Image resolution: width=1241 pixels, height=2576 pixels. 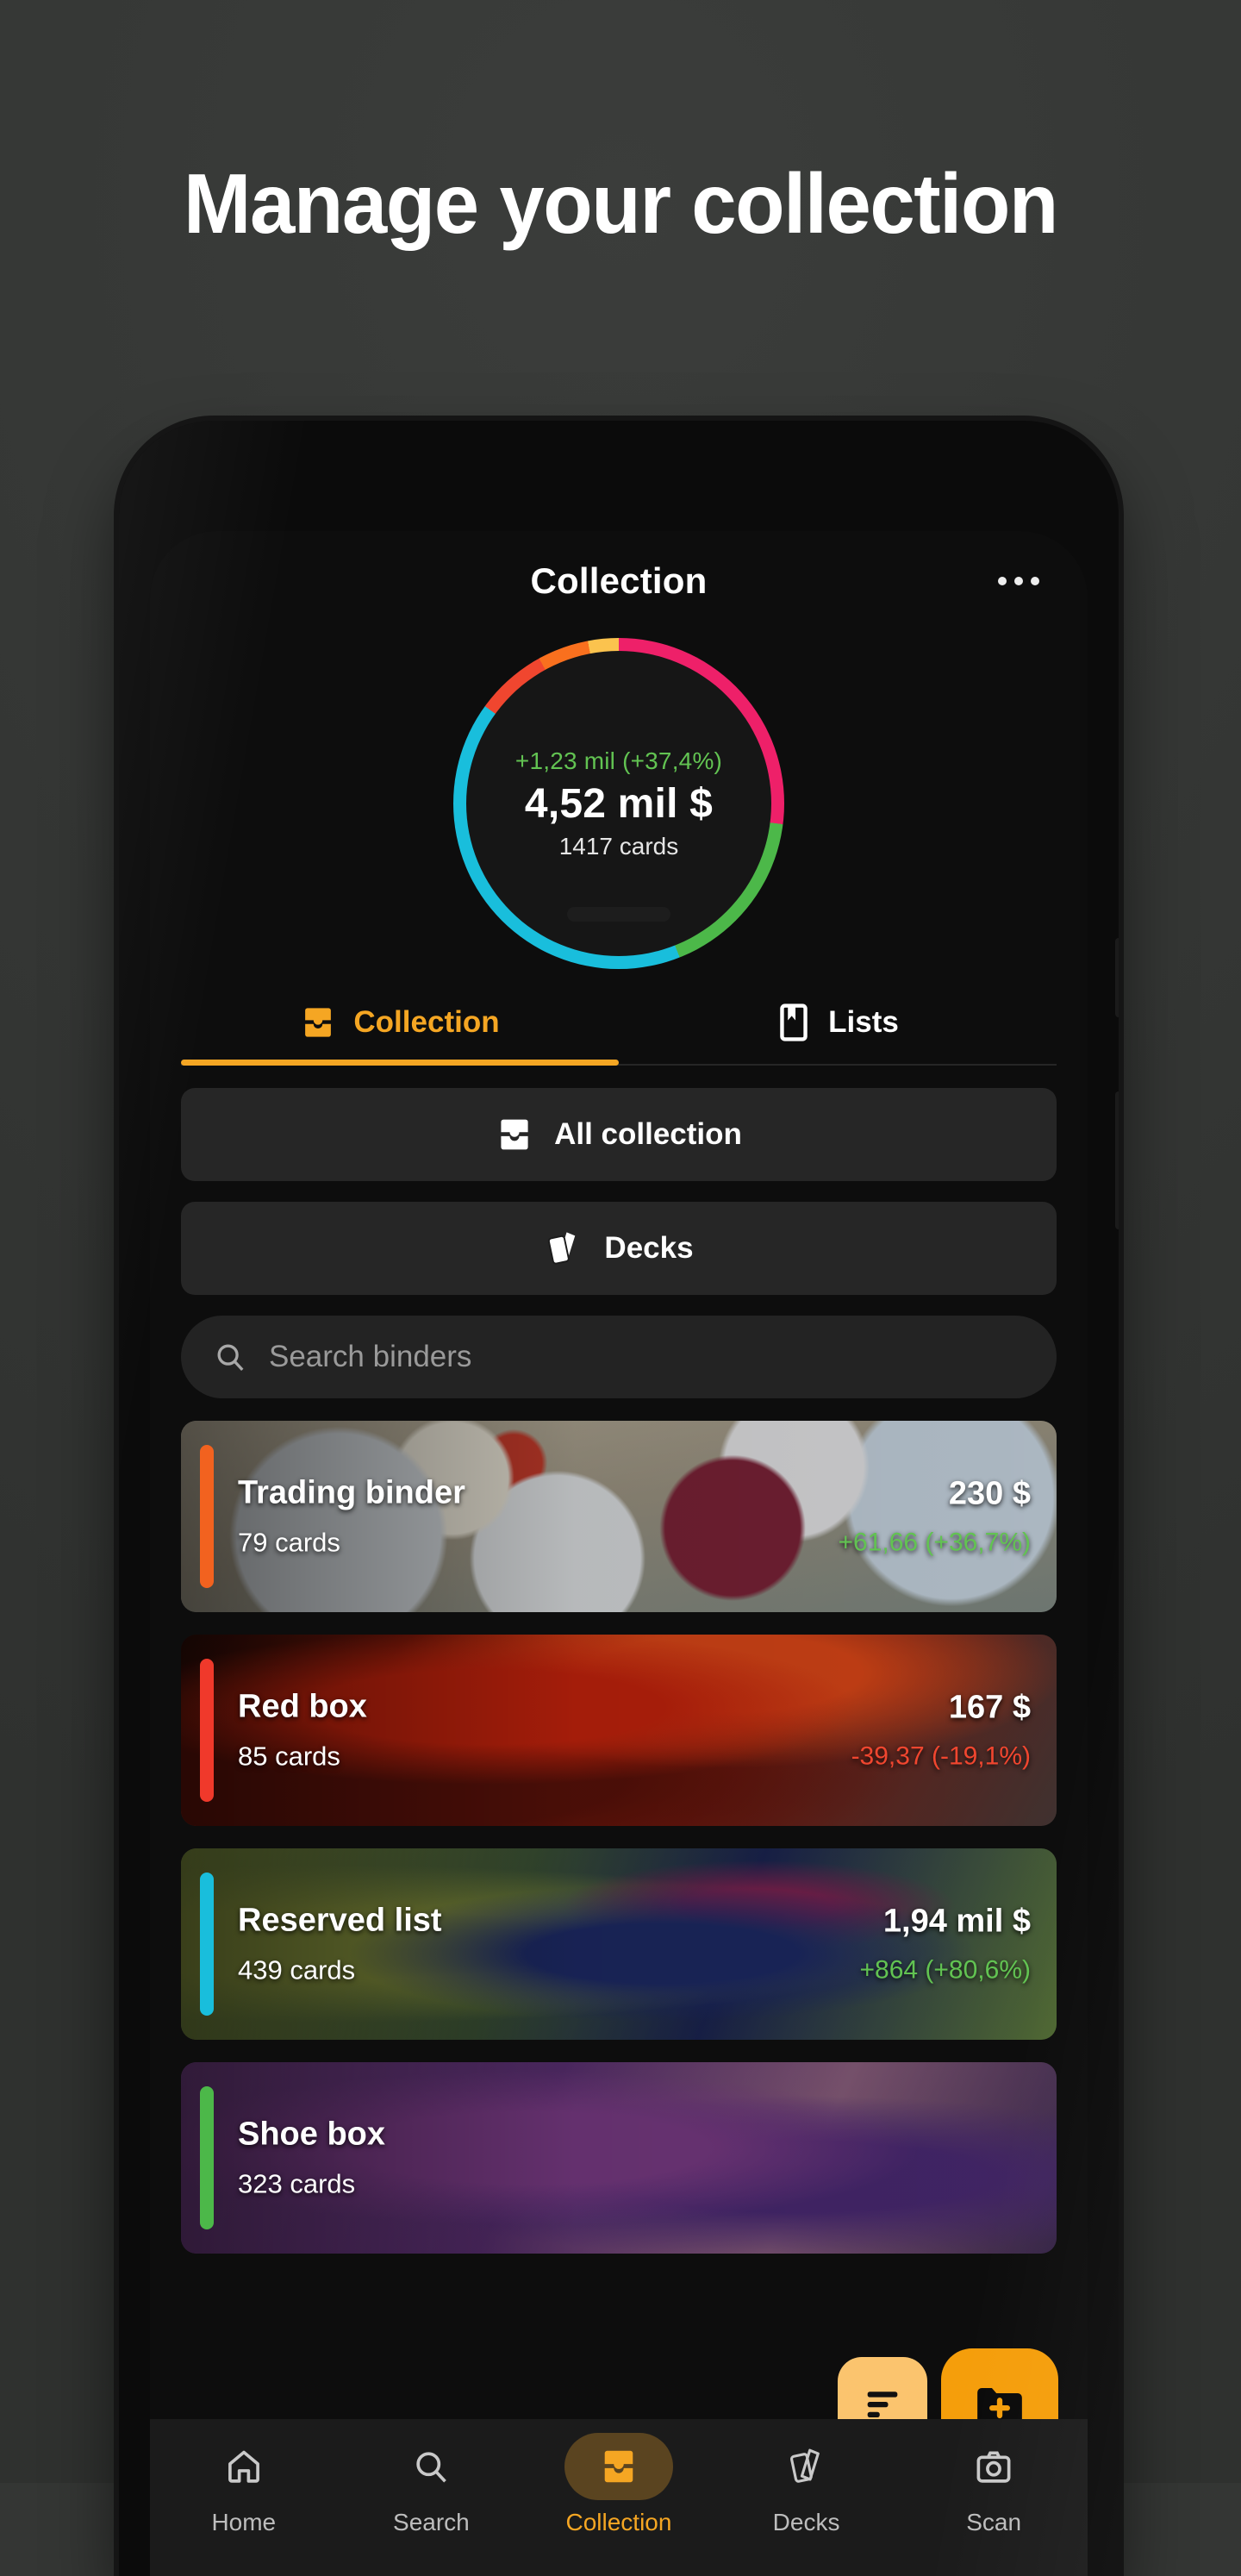 What do you see at coordinates (352, 1517) in the screenshot?
I see `binder-info: Trading binder 79 cards` at bounding box center [352, 1517].